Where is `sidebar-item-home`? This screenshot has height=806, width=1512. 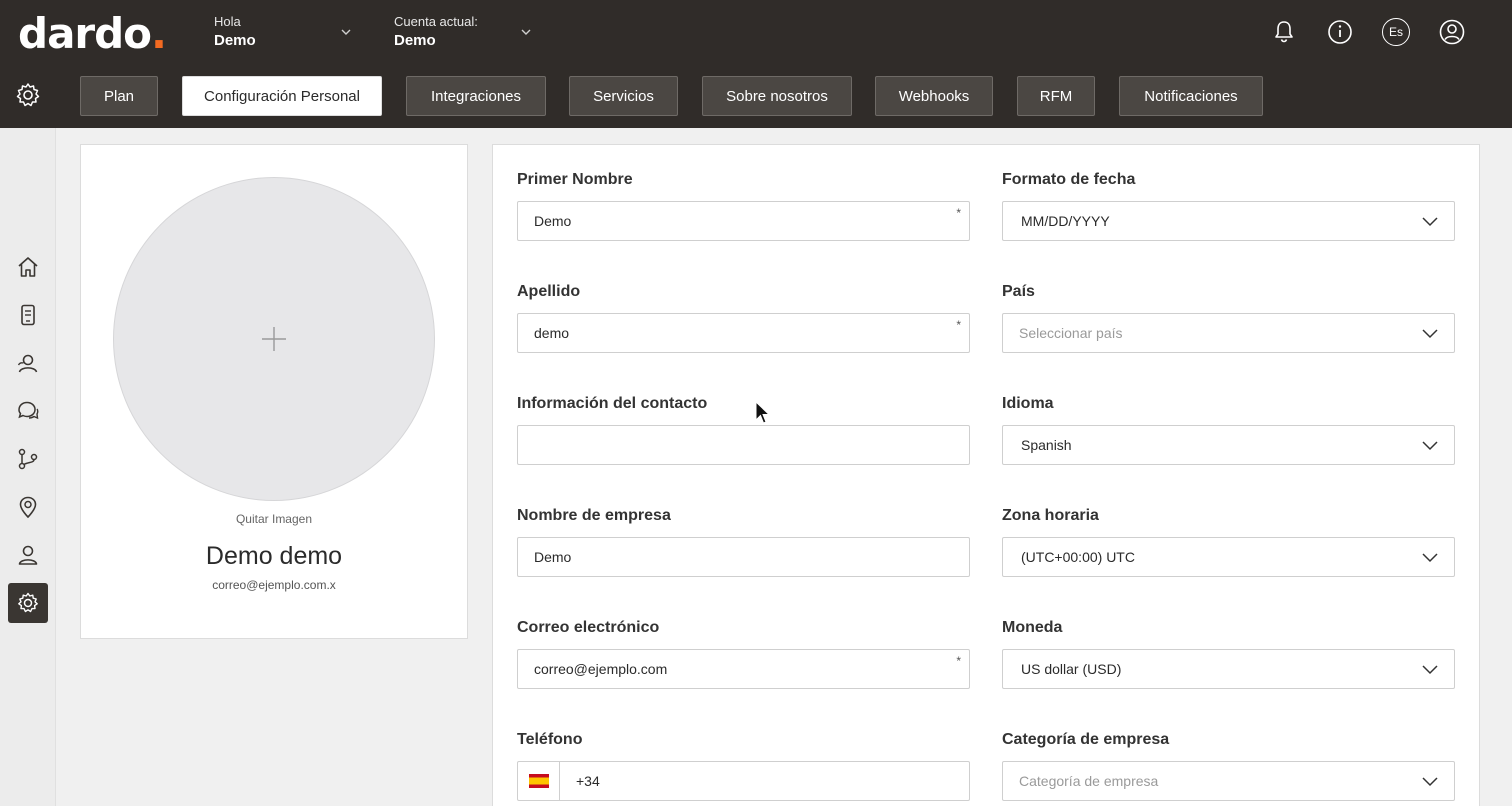 sidebar-item-home is located at coordinates (28, 267).